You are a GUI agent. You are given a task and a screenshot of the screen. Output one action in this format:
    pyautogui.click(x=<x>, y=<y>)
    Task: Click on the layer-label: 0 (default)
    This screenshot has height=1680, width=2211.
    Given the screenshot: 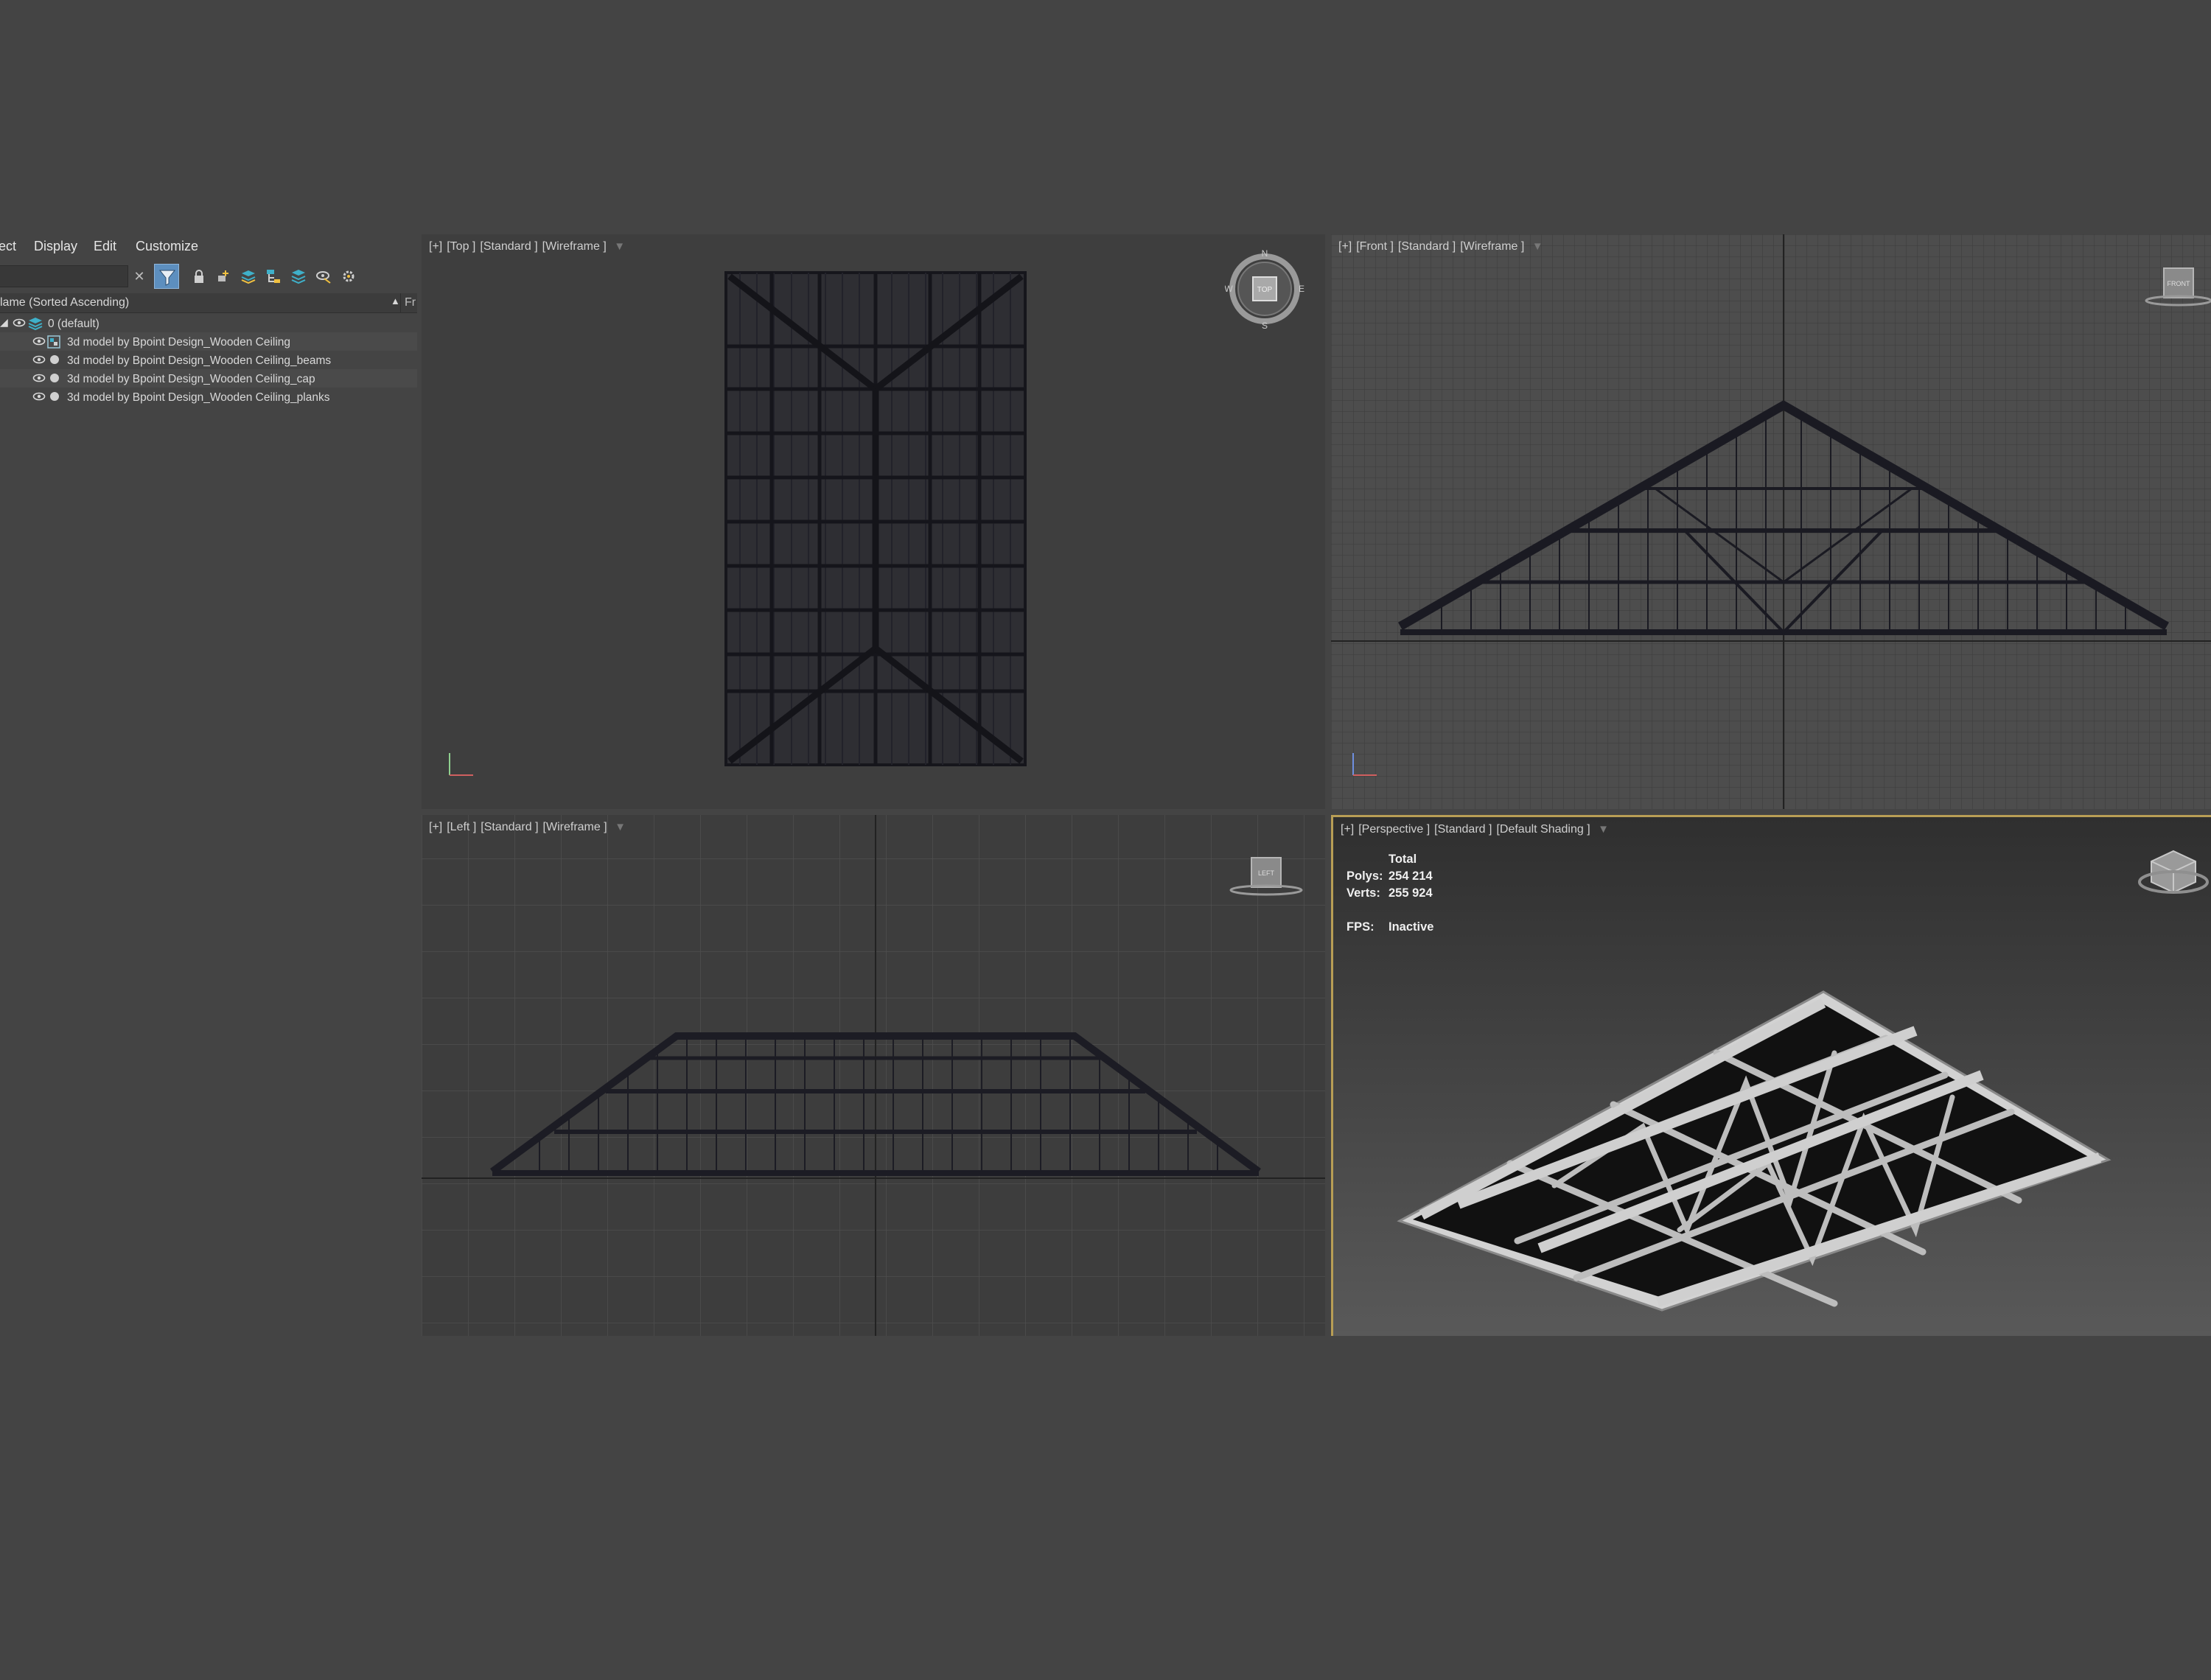 What is the action you would take?
    pyautogui.click(x=73, y=324)
    